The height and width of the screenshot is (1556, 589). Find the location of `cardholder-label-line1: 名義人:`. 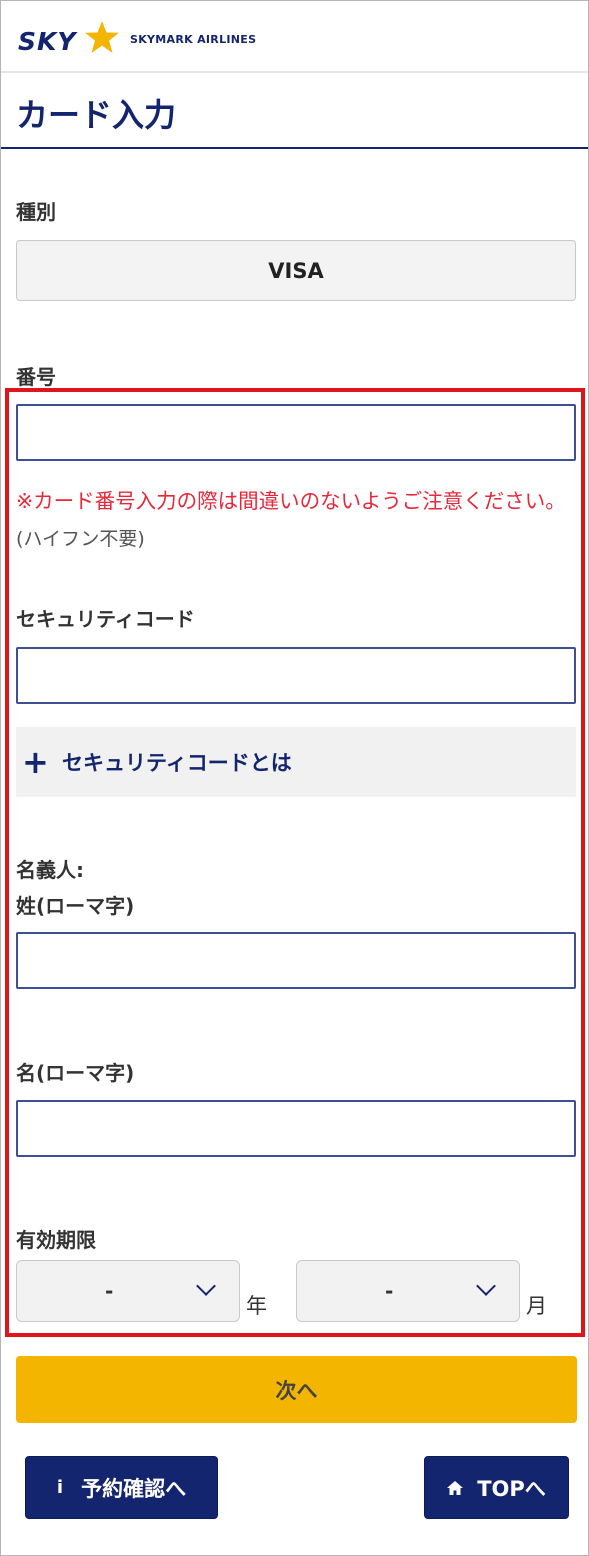

cardholder-label-line1: 名義人: is located at coordinates (50, 870).